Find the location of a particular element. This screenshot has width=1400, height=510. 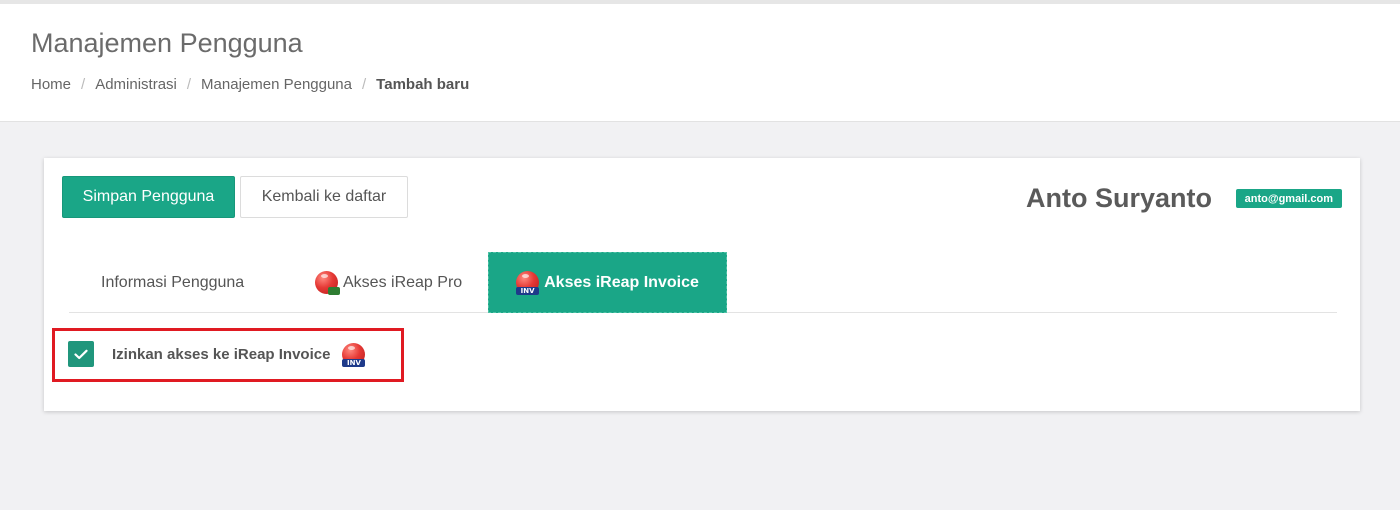

user-name: Anto Suryanto is located at coordinates (1119, 198).